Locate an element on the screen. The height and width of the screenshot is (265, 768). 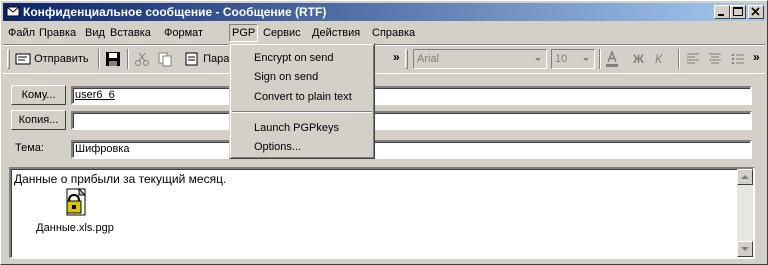
italic-button: К is located at coordinates (658, 59).